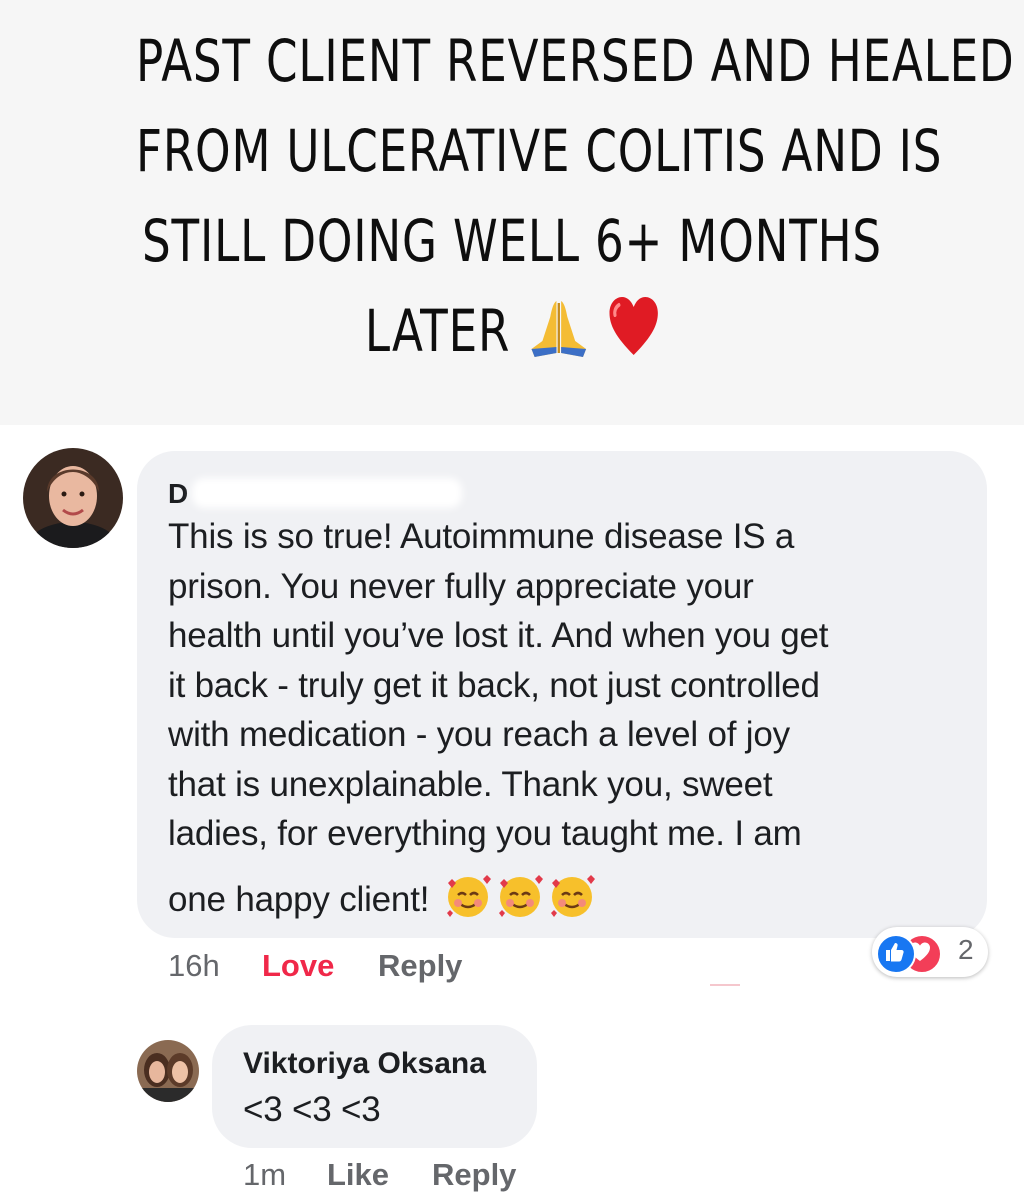 Image resolution: width=1024 pixels, height=1196 pixels. What do you see at coordinates (358, 1175) in the screenshot?
I see `like-button: Like` at bounding box center [358, 1175].